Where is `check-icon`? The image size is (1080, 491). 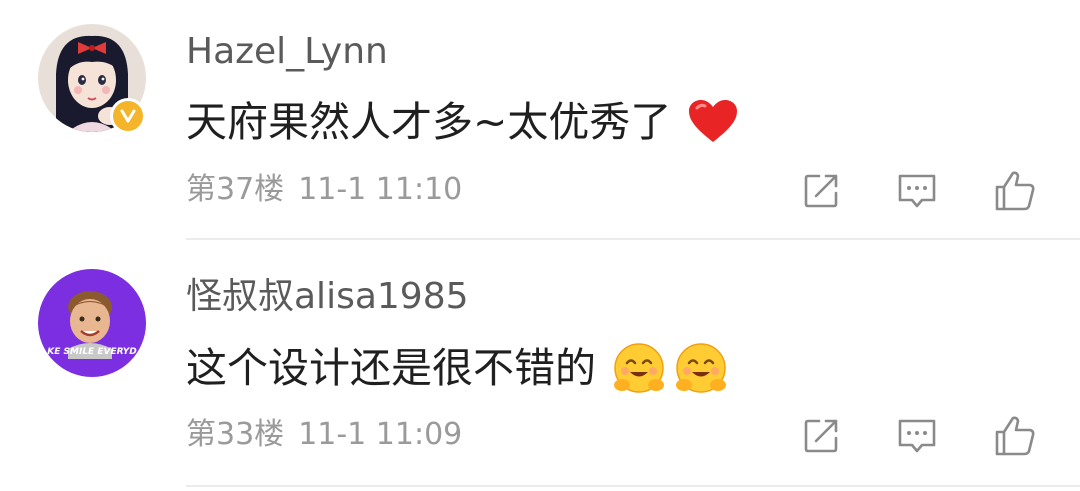 check-icon is located at coordinates (128, 116).